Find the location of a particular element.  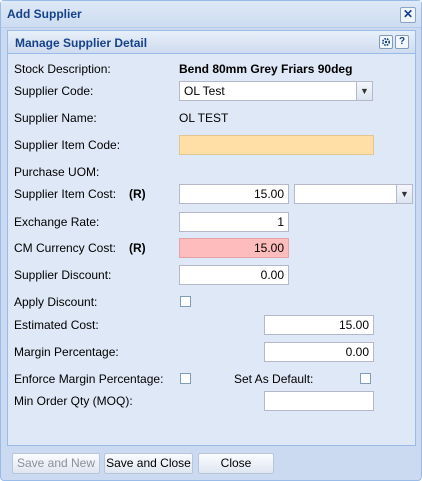

supplier-code-combo: OL Test ▼ is located at coordinates (276, 91).